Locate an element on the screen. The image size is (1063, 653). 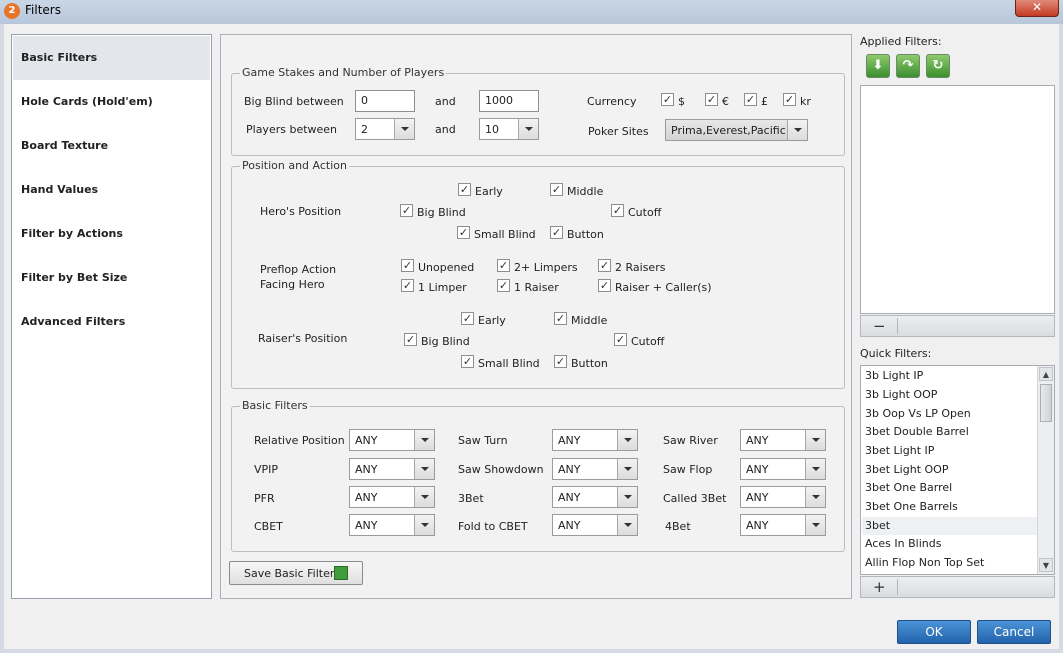
list-item: 3bet Light OOP is located at coordinates (949, 470).